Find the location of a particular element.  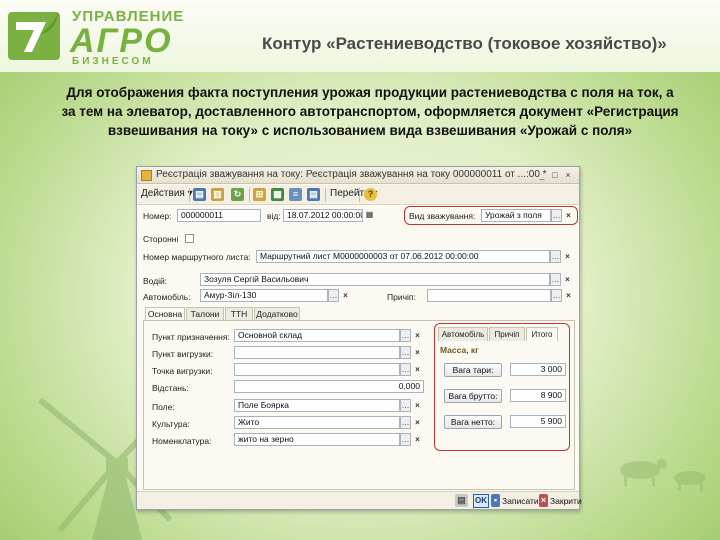

unload-point-field is located at coordinates (317, 352).